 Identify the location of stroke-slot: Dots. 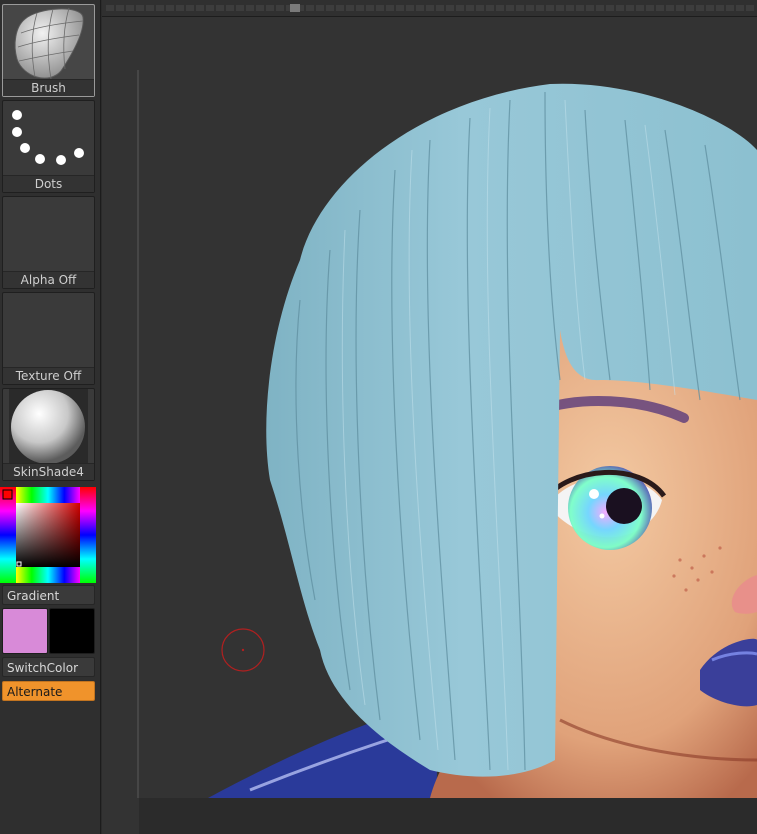
(48, 146).